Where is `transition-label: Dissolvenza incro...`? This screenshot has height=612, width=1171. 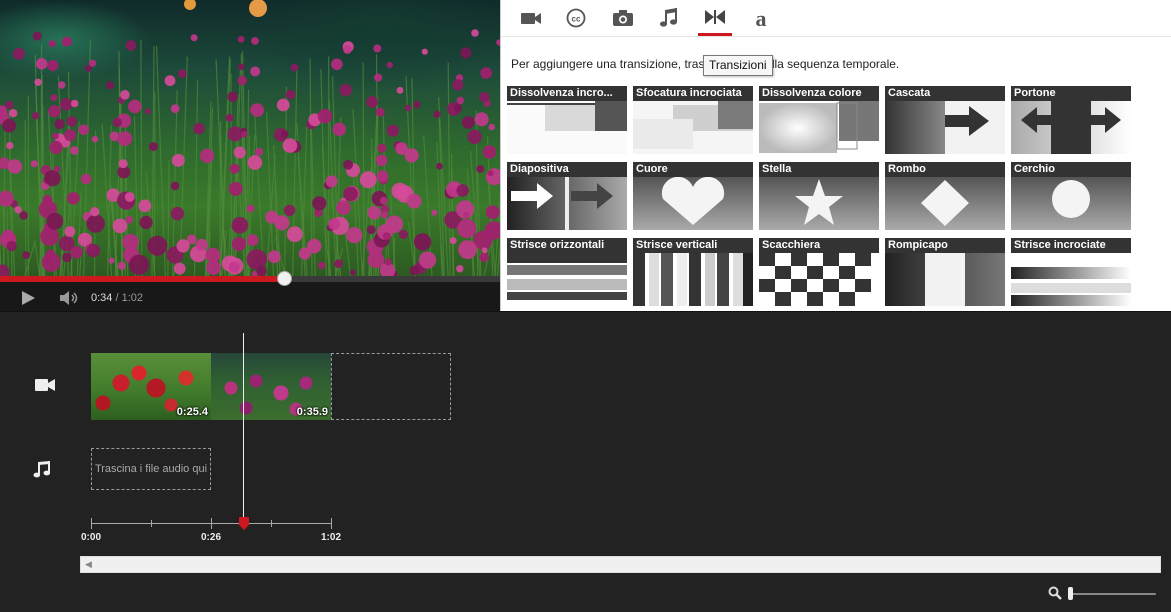 transition-label: Dissolvenza incro... is located at coordinates (567, 93).